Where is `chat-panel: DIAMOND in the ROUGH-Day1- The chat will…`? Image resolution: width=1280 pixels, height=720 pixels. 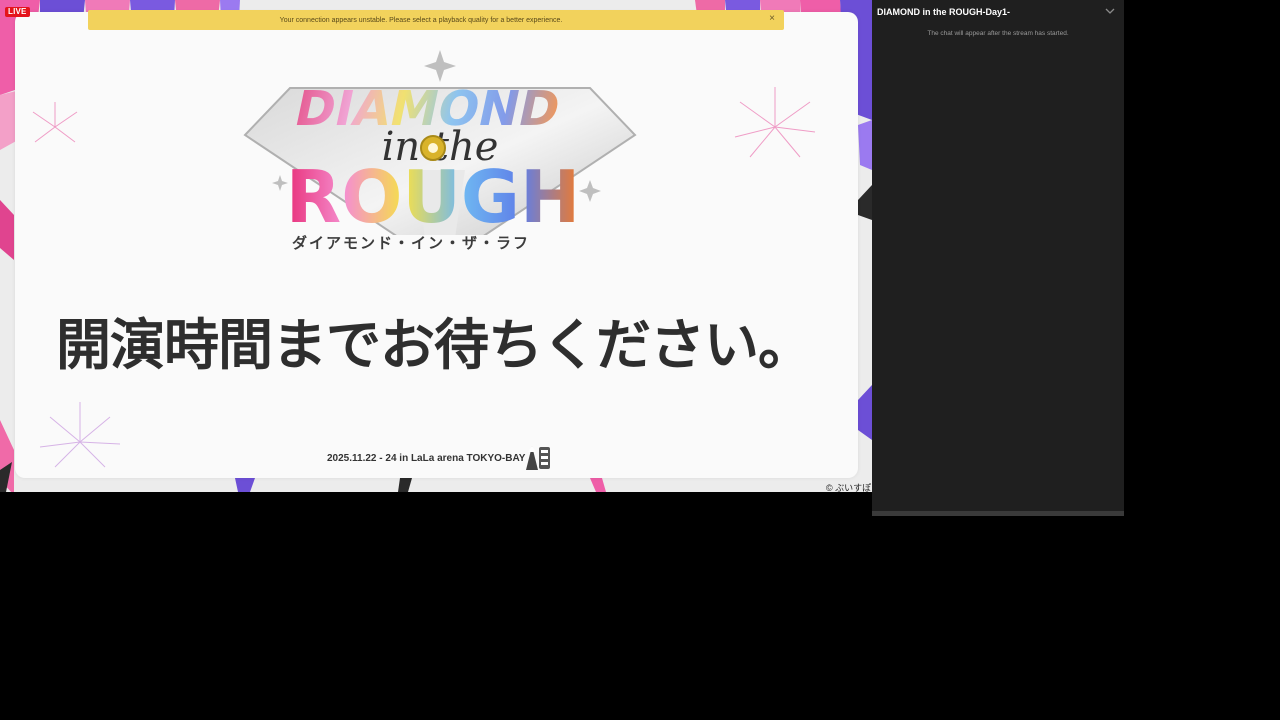 chat-panel: DIAMOND in the ROUGH-Day1- The chat will… is located at coordinates (998, 258).